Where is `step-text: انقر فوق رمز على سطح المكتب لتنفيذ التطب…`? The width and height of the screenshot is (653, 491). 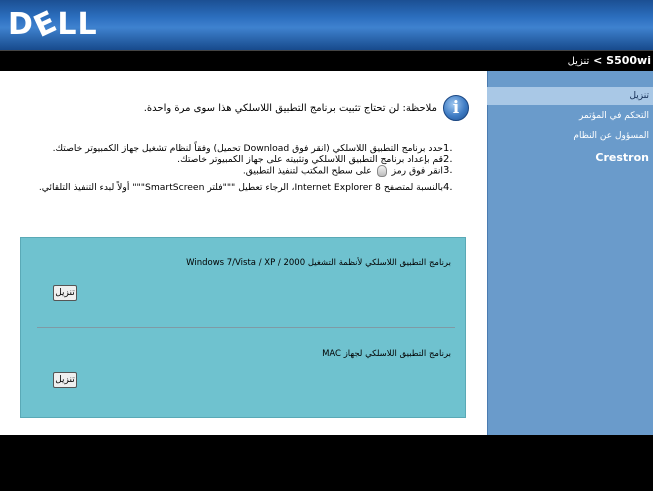 step-text: انقر فوق رمز على سطح المكتب لتنفيذ التطب… is located at coordinates (230, 171).